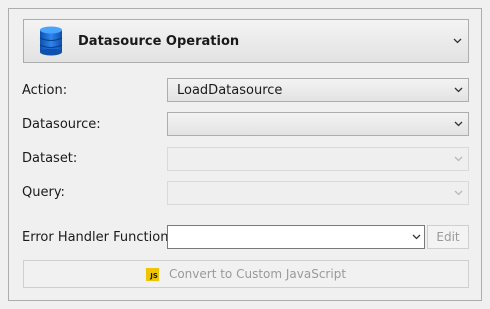  What do you see at coordinates (257, 274) in the screenshot?
I see `convert-button-label: Convert to Custom JavaScript` at bounding box center [257, 274].